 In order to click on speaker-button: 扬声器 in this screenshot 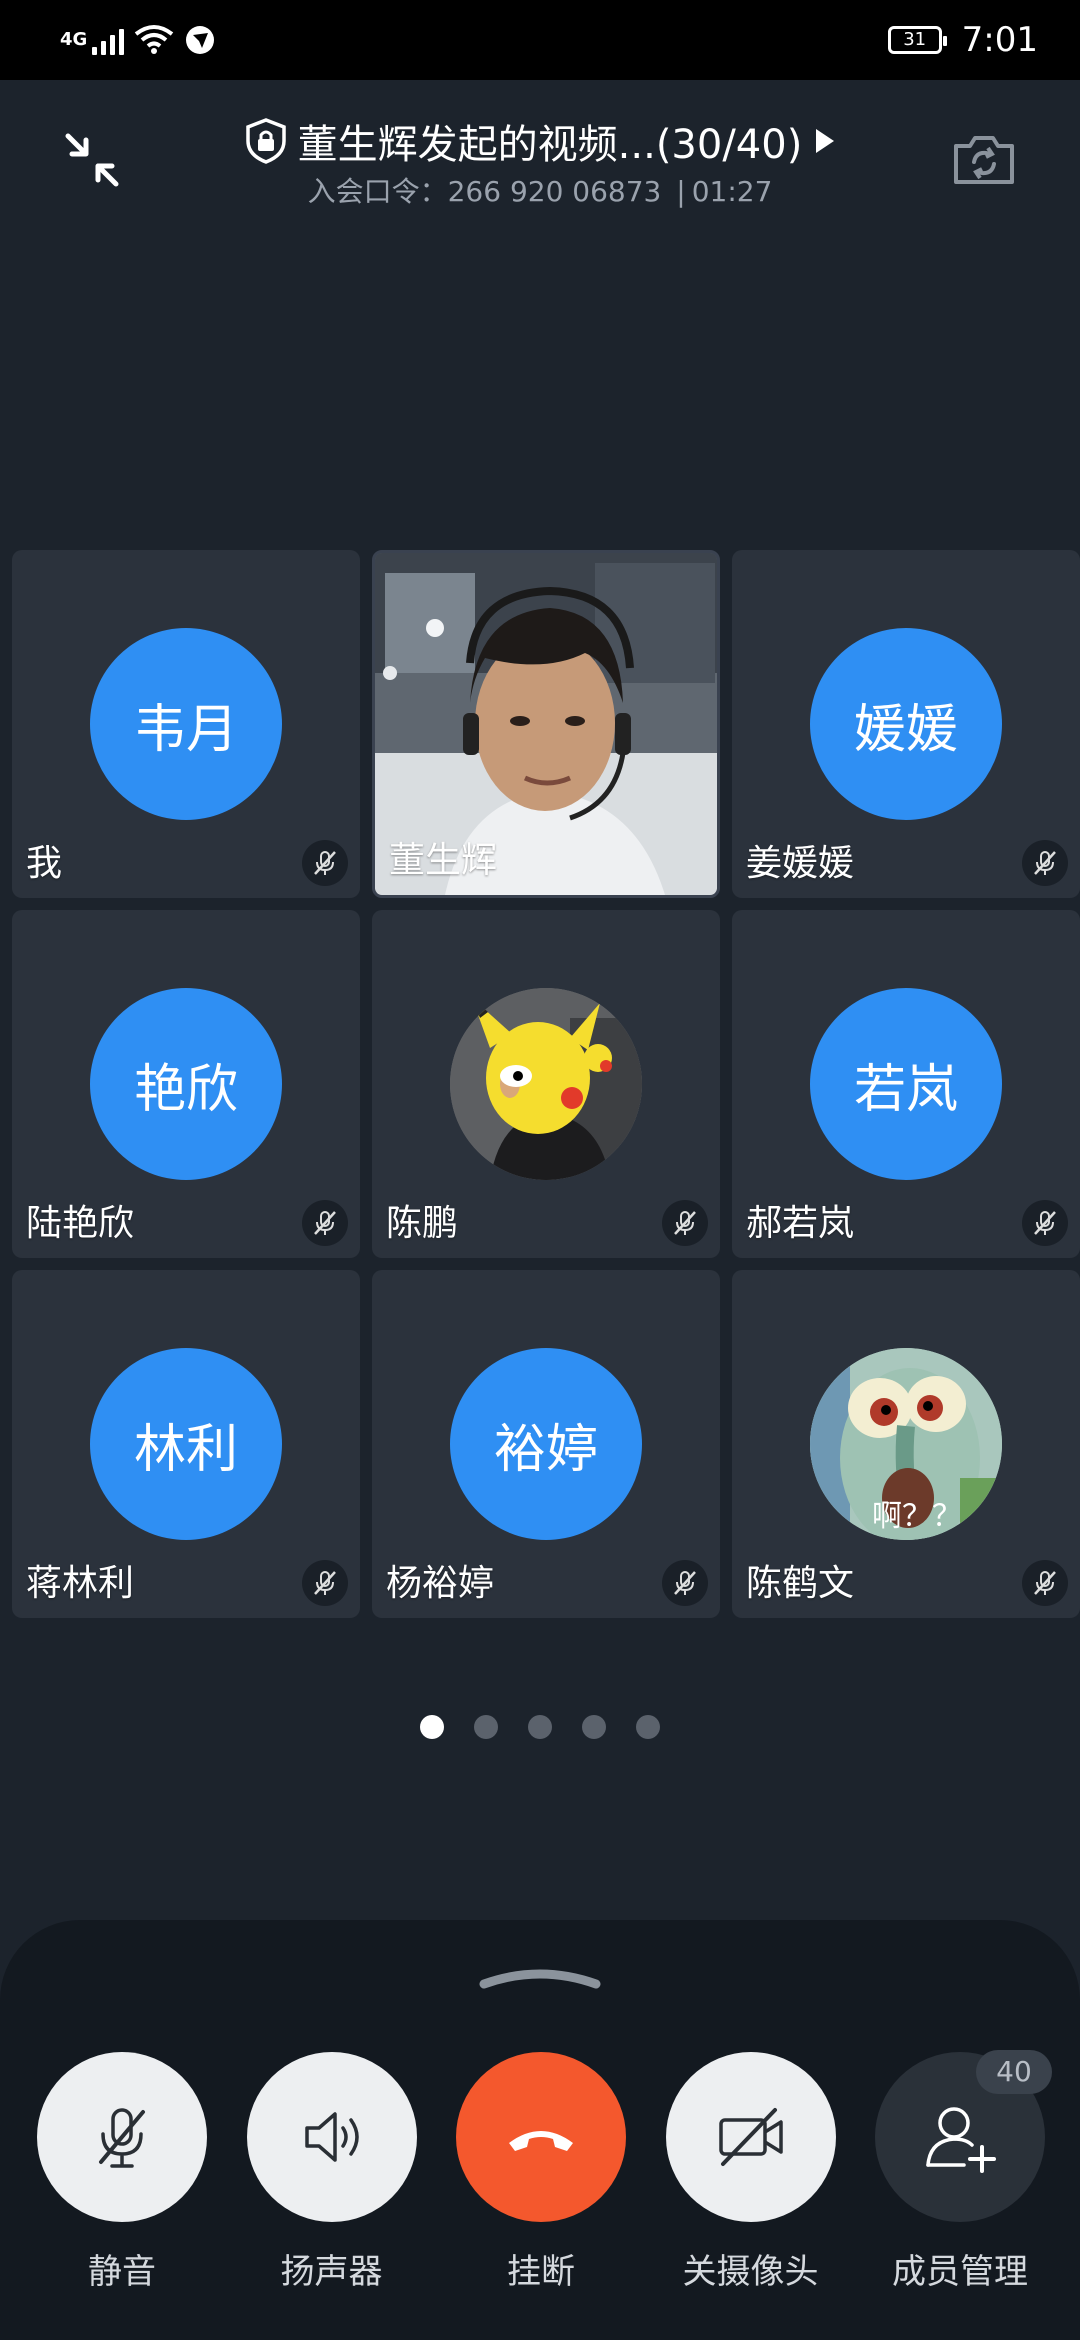, I will do `click(332, 2172)`.